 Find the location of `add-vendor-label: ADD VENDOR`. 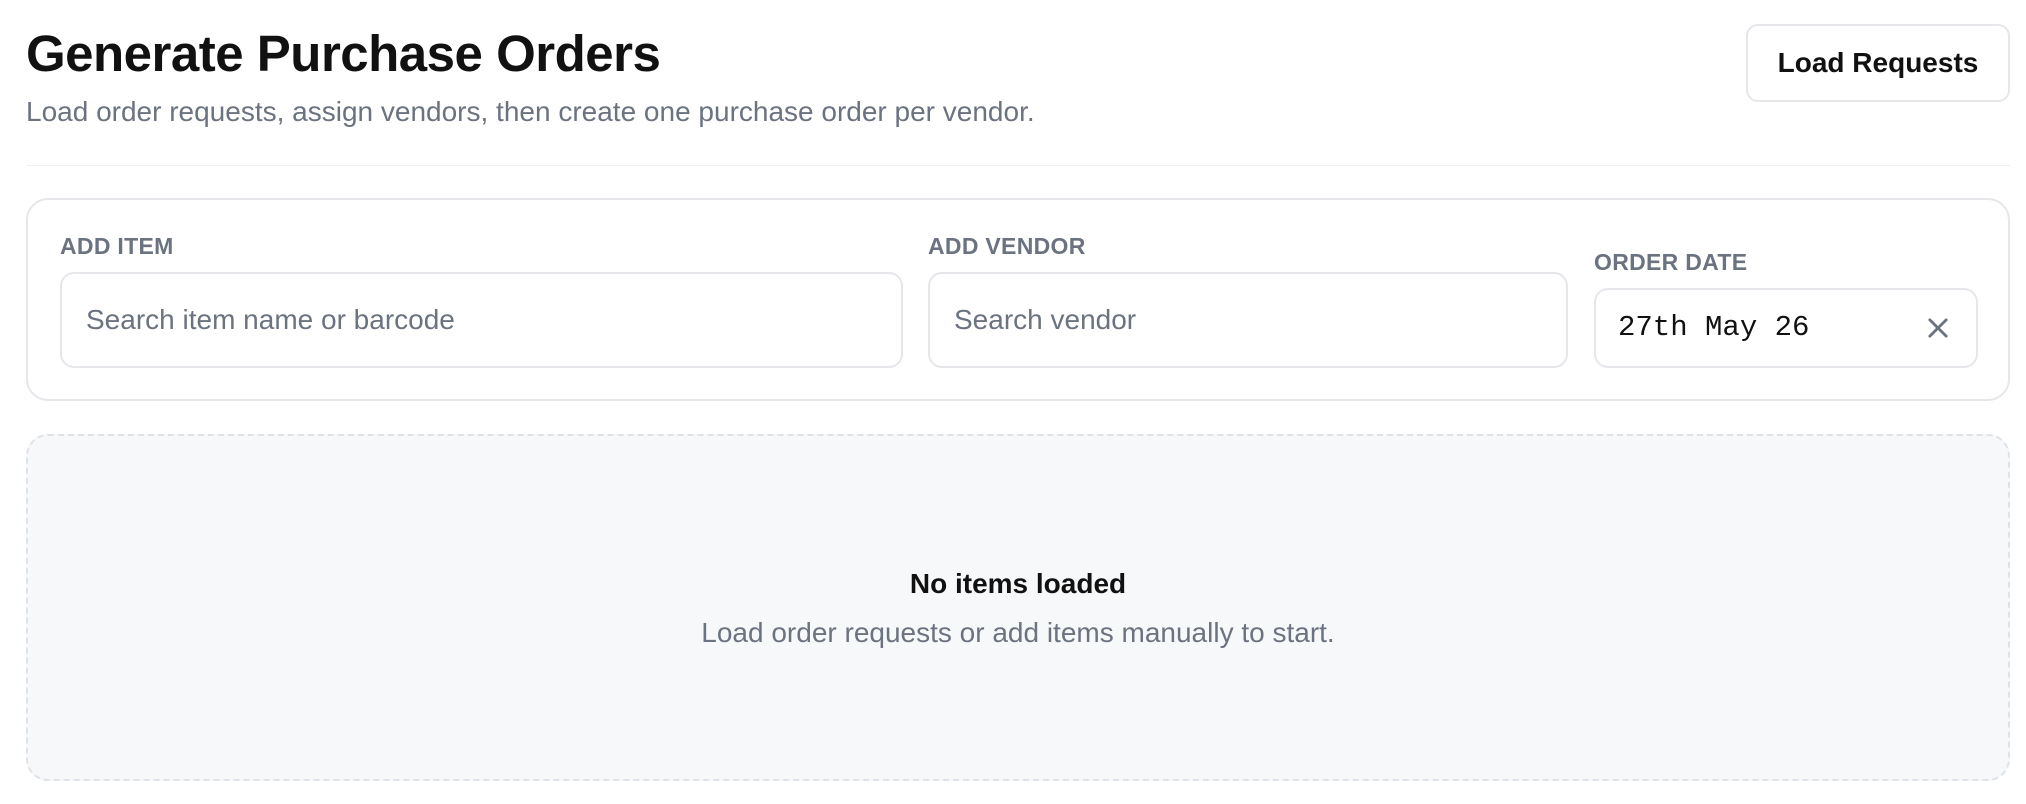

add-vendor-label: ADD VENDOR is located at coordinates (1007, 246).